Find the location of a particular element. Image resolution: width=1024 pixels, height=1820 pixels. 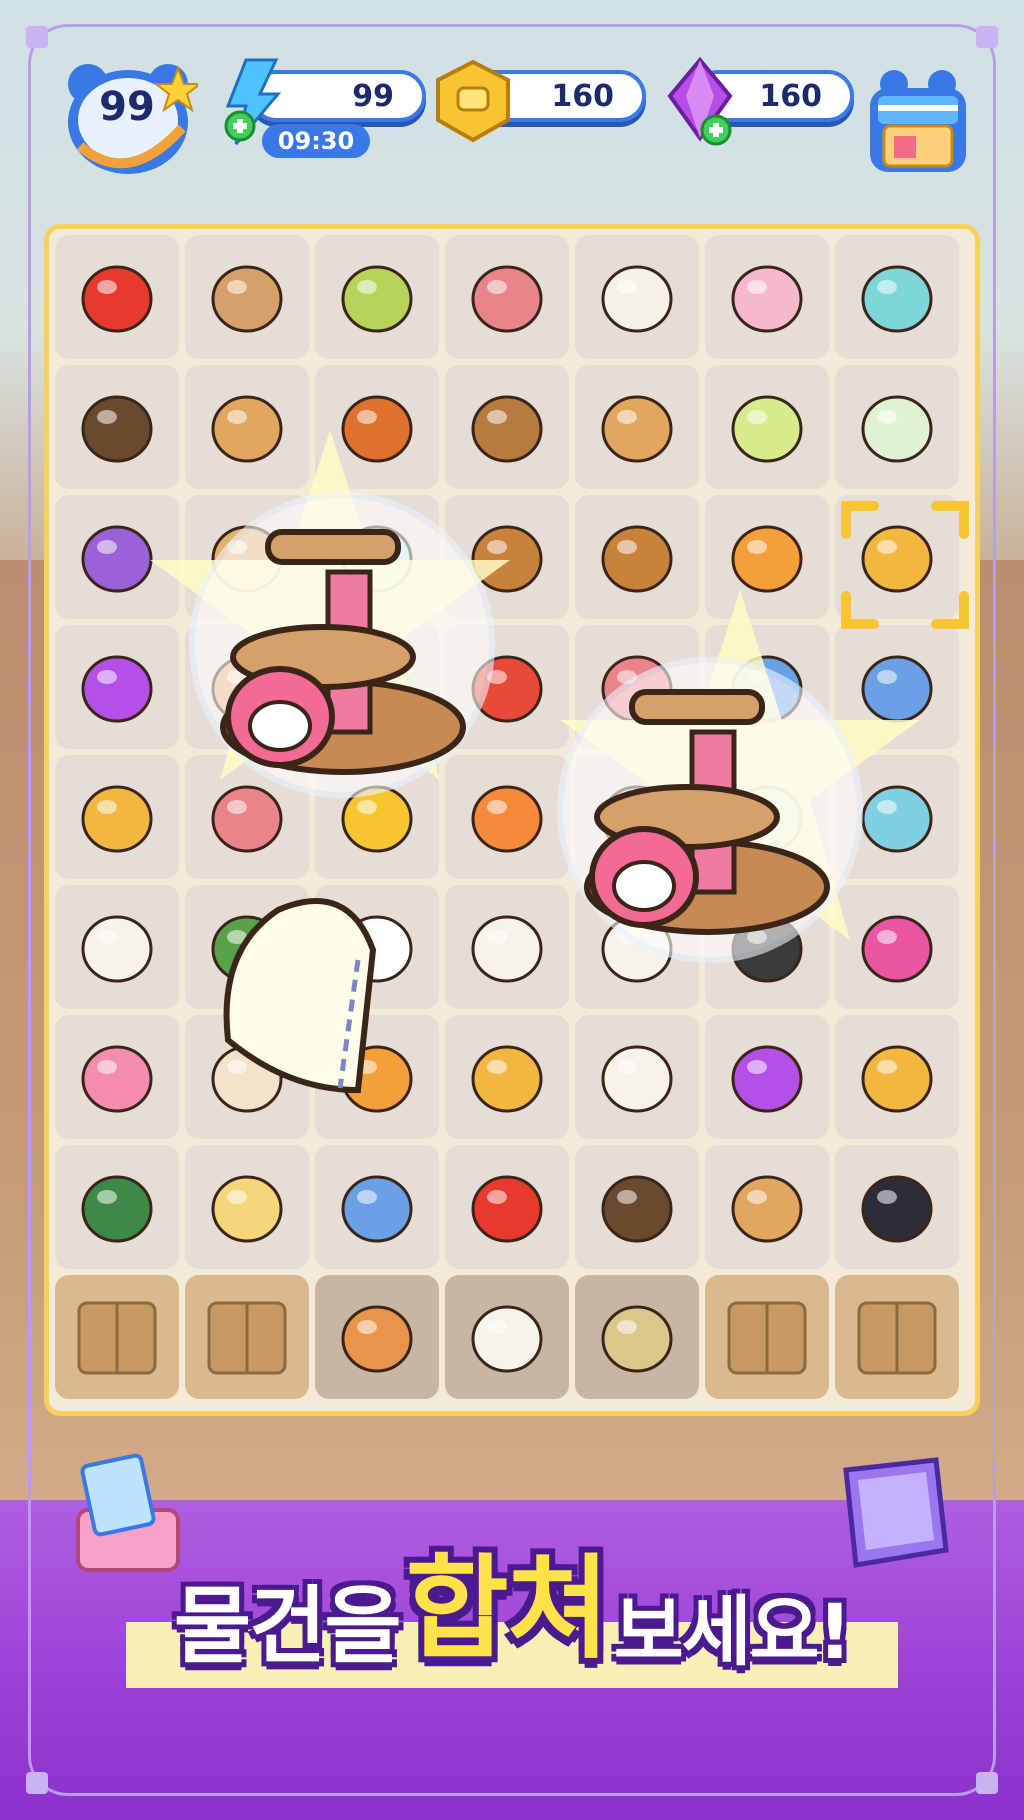

blonde-girl-icon is located at coordinates (247, 1209).